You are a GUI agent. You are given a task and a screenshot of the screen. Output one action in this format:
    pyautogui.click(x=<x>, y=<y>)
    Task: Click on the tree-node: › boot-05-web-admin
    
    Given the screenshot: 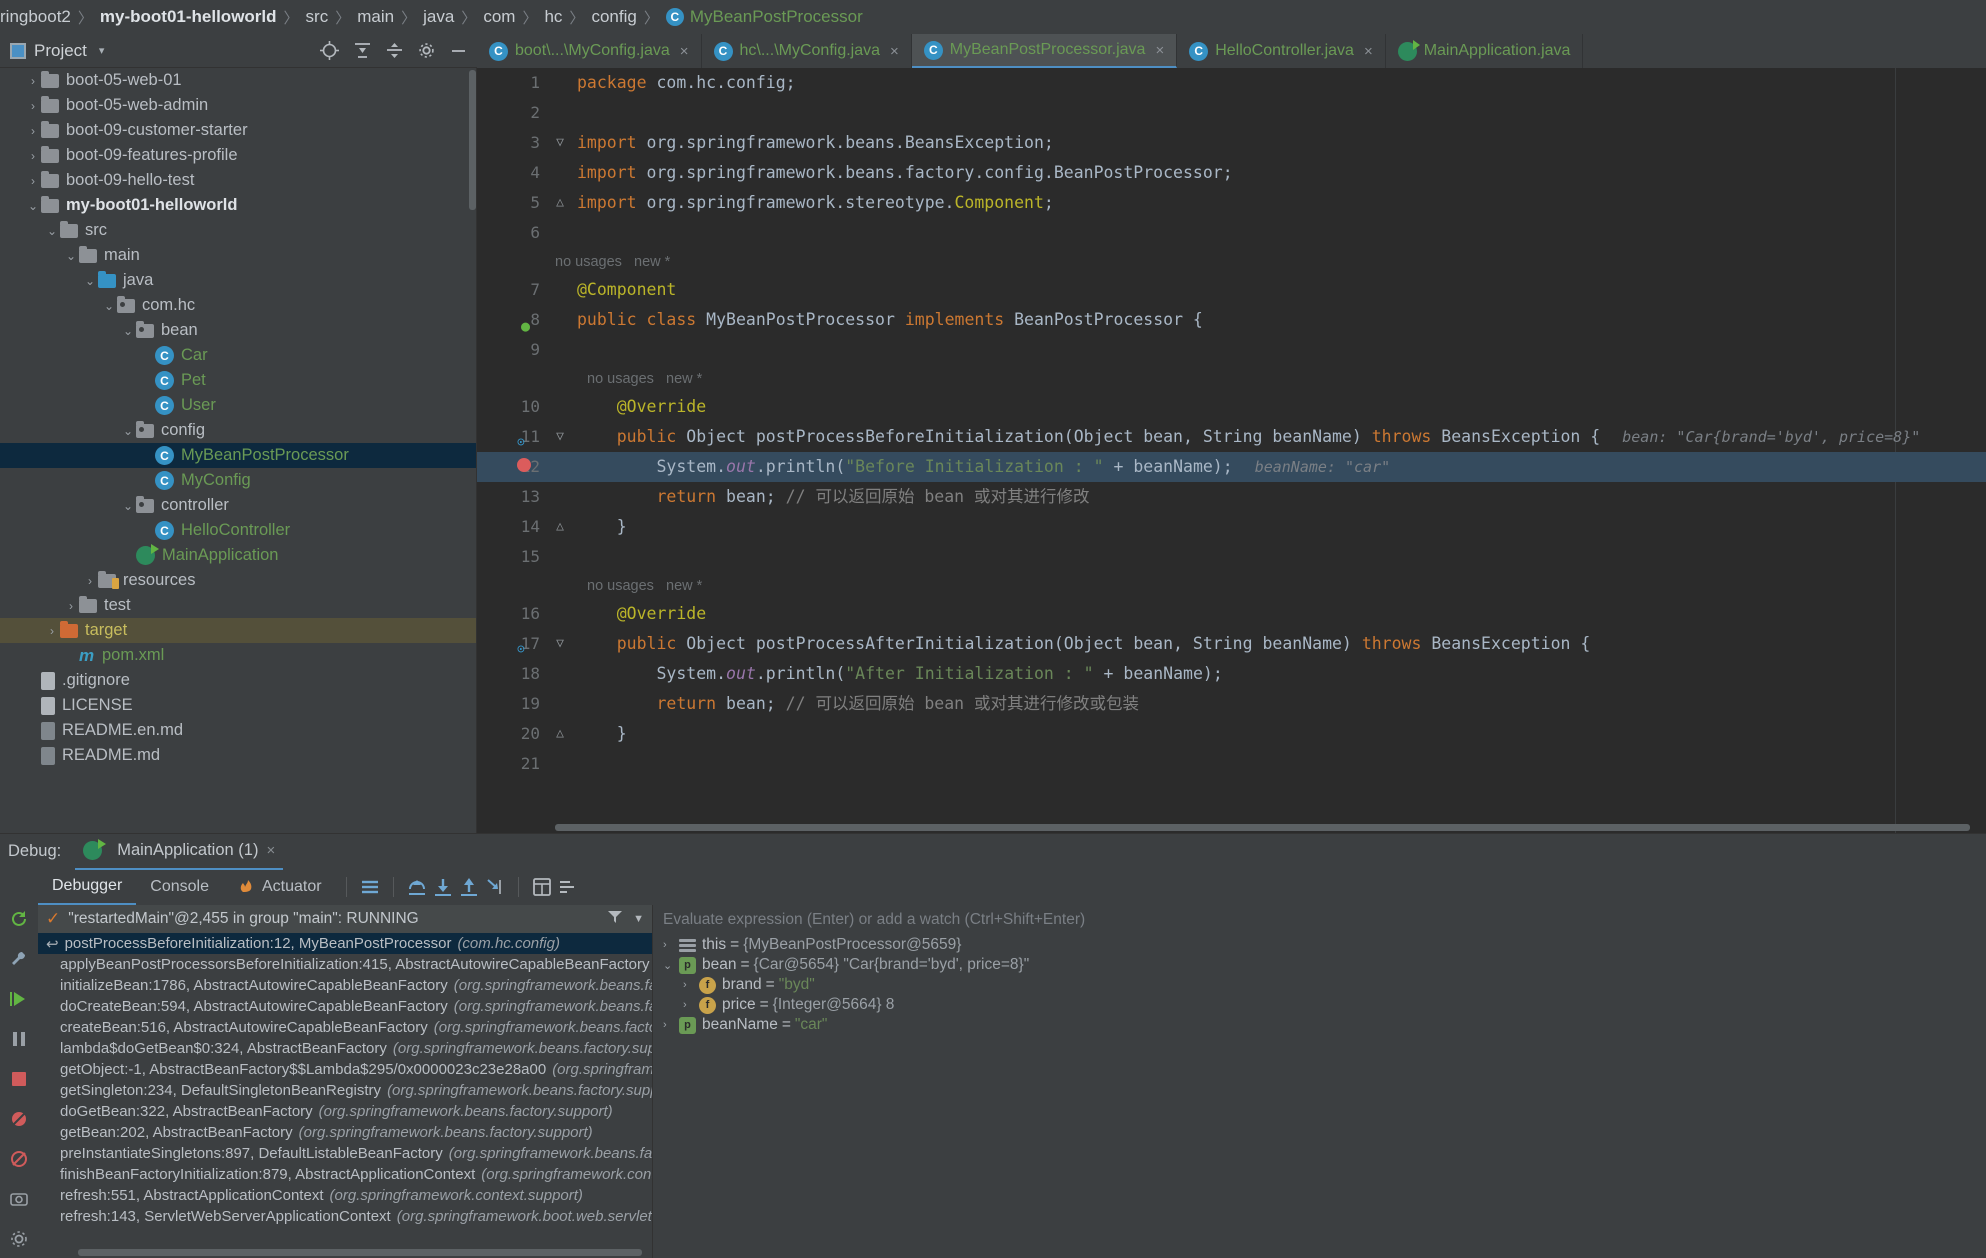 What is the action you would take?
    pyautogui.click(x=238, y=105)
    